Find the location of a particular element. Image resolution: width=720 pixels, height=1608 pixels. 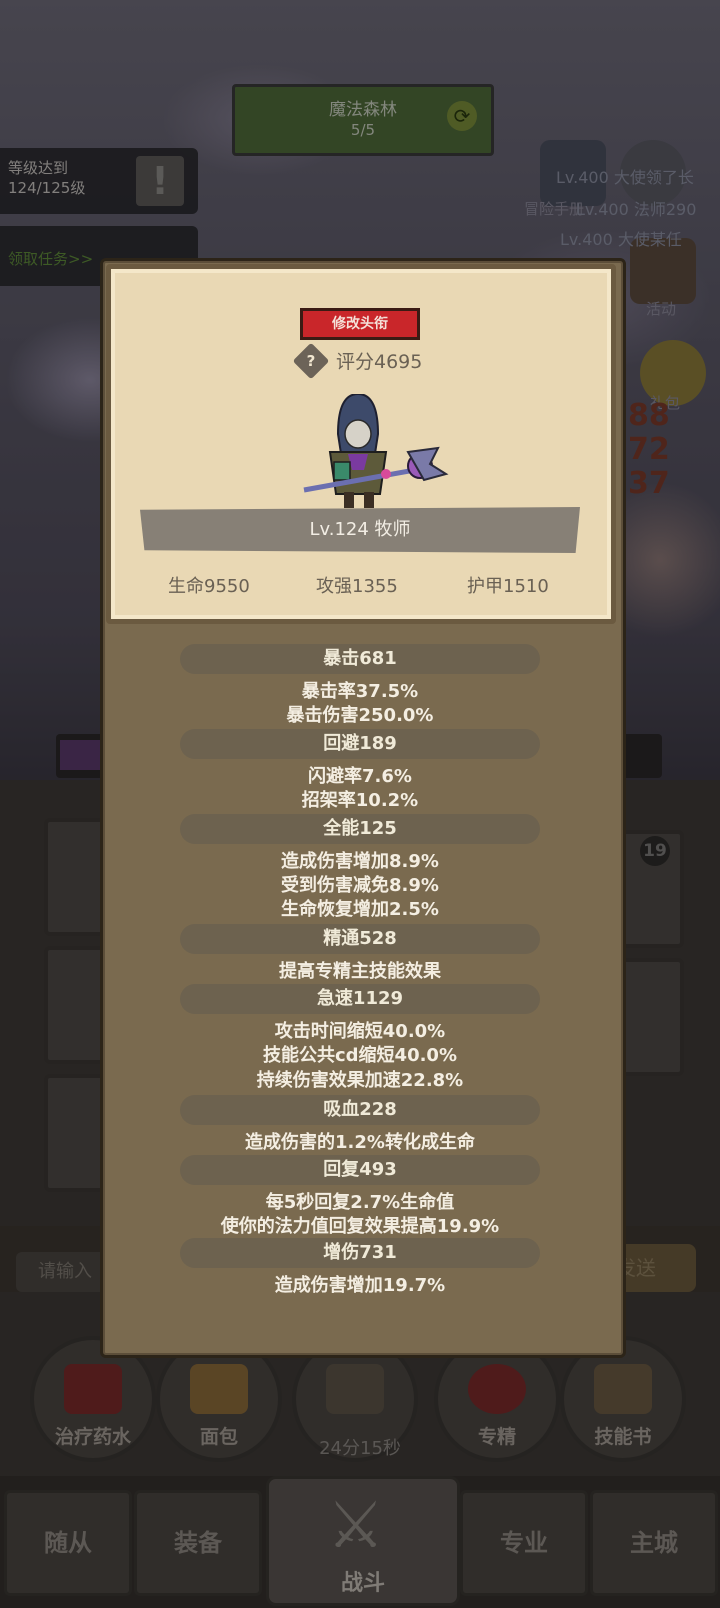

stat-detail: 受到伤害减免8.9% is located at coordinates (360, 885).